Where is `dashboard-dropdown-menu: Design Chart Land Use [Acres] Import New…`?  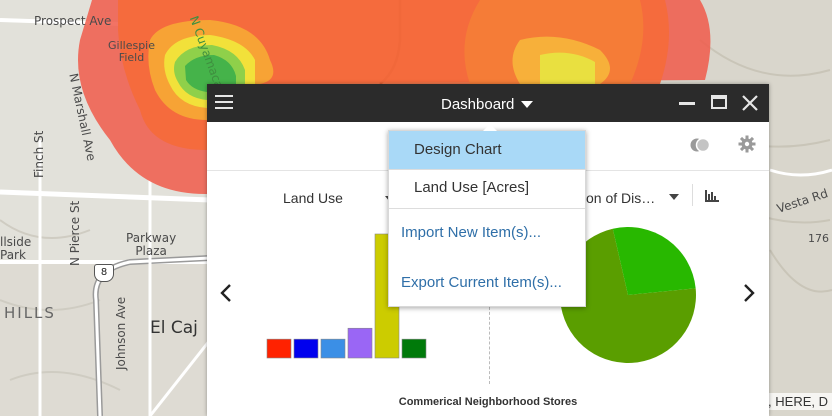 dashboard-dropdown-menu: Design Chart Land Use [Acres] Import New… is located at coordinates (487, 215).